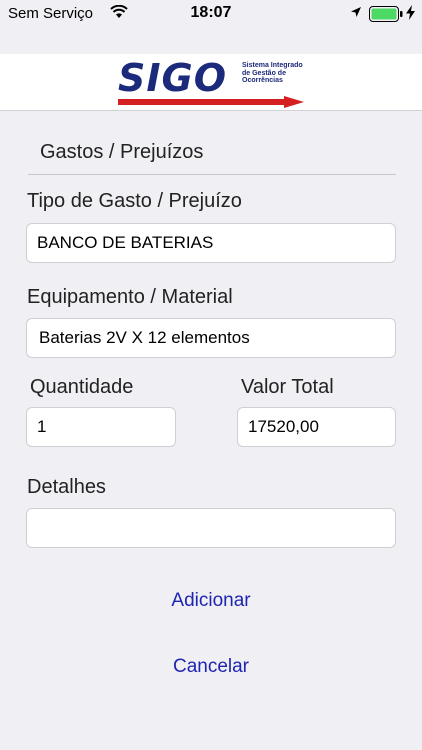 This screenshot has height=750, width=422. I want to click on location-arrow-icon, so click(356, 12).